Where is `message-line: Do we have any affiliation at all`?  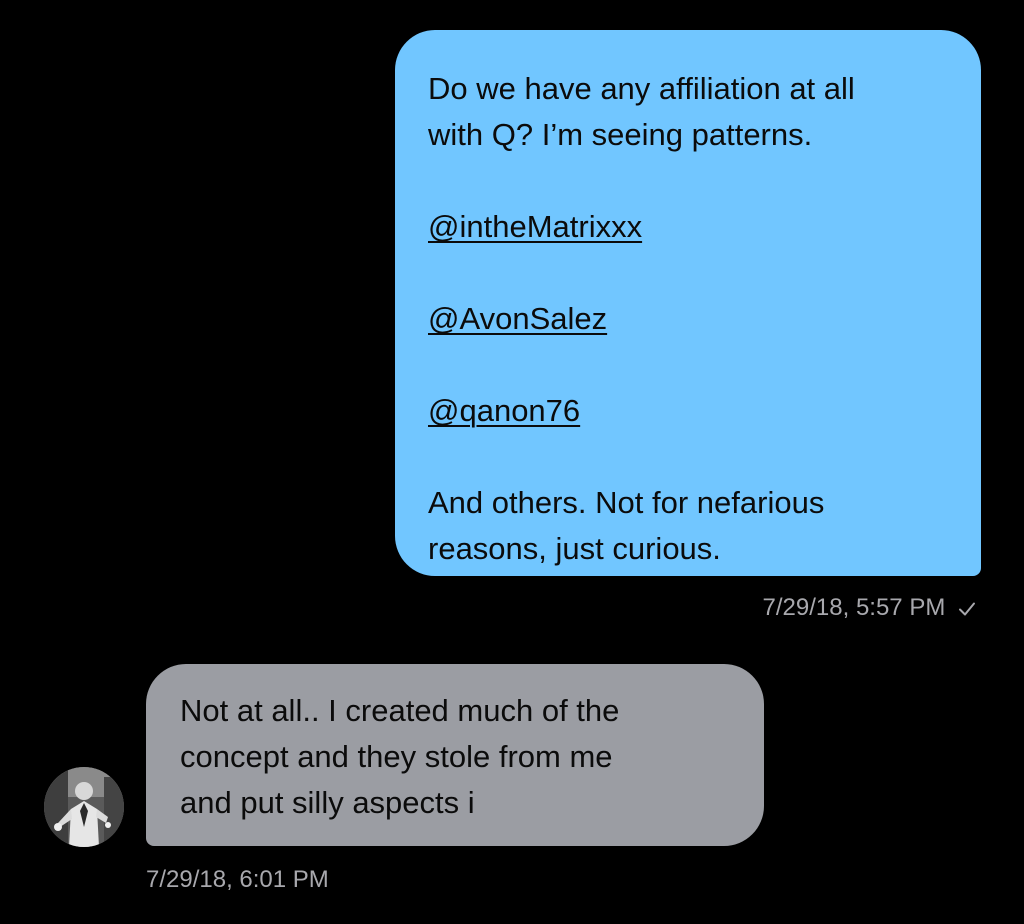
message-line: Do we have any affiliation at all is located at coordinates (641, 88).